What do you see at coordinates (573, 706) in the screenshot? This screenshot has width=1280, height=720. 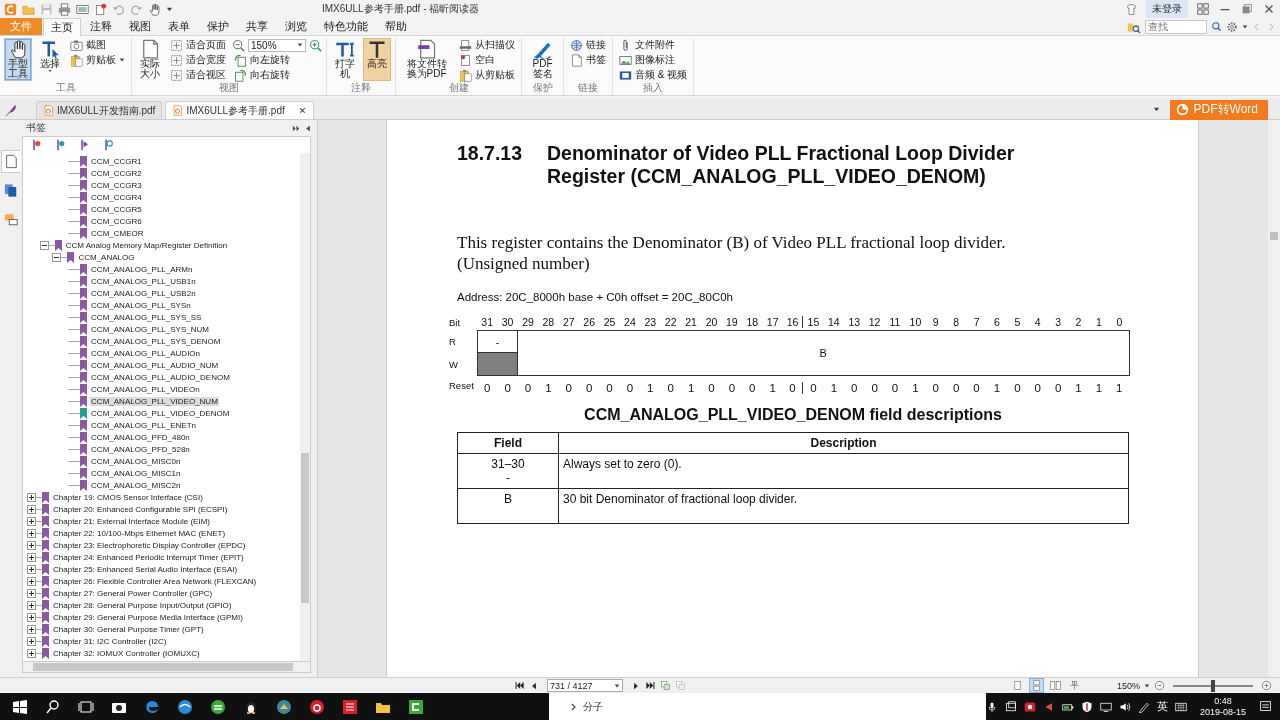 I see `chevron-icon` at bounding box center [573, 706].